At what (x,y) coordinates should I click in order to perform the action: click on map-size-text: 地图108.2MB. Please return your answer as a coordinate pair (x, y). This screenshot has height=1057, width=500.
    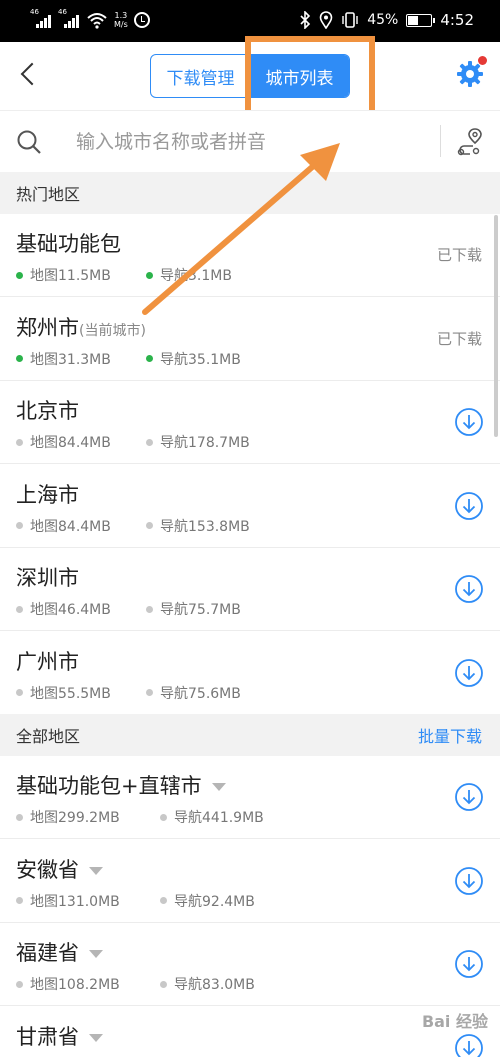
    Looking at the image, I should click on (75, 985).